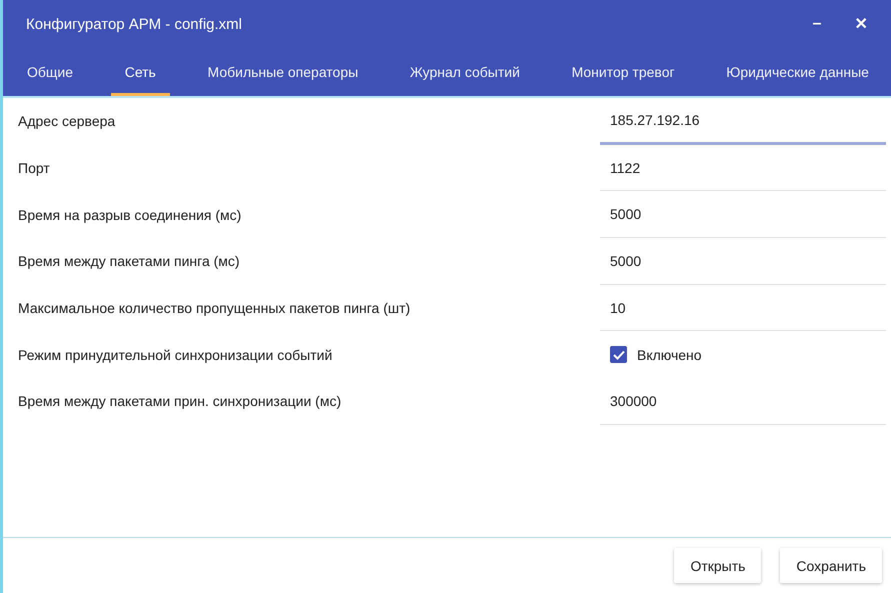  Describe the element at coordinates (817, 24) in the screenshot. I see `minimize-button: –` at that location.